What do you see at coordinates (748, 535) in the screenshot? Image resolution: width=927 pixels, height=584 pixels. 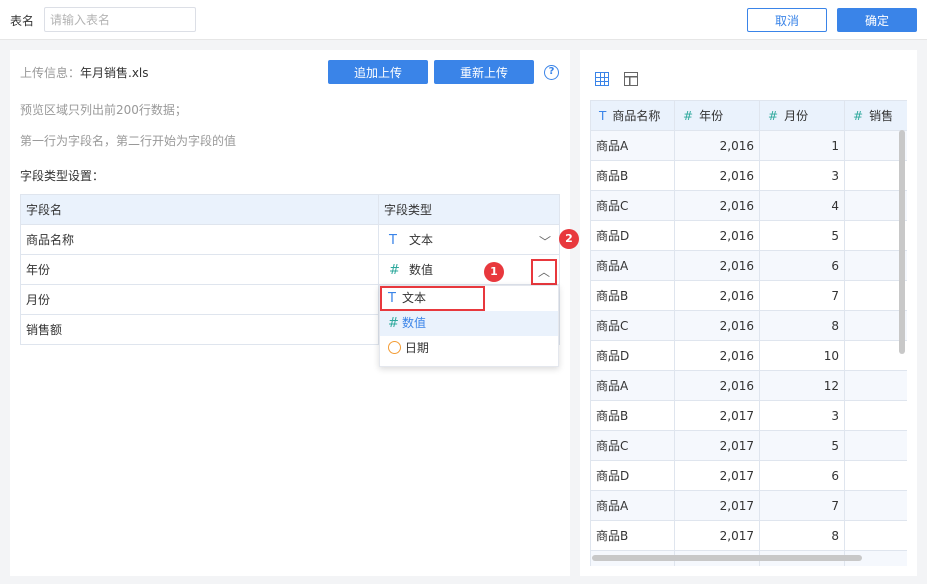 I see `table-row: 商品B2,0178246` at bounding box center [748, 535].